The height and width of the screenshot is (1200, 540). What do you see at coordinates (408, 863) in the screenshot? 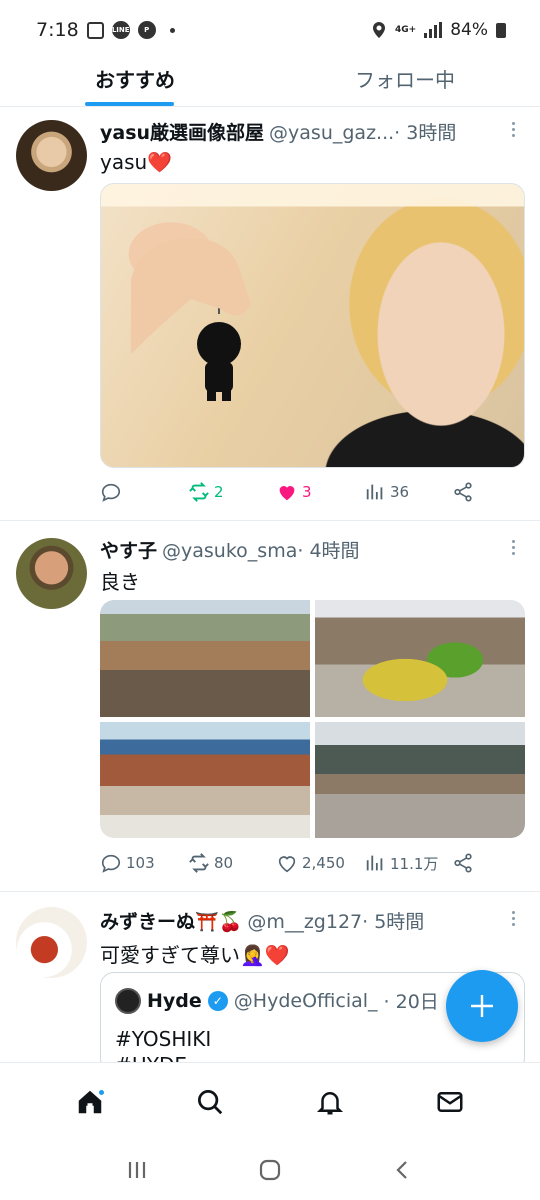
I see `views-button: 11.1万` at bounding box center [408, 863].